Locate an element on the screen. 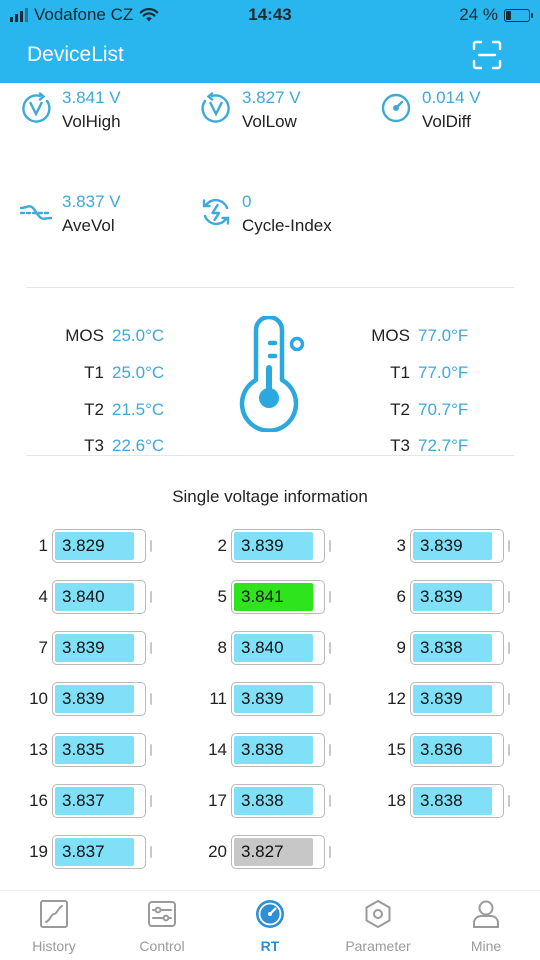 The height and width of the screenshot is (960, 540). metric-vollow: 3.827 V VolLow is located at coordinates (250, 111).